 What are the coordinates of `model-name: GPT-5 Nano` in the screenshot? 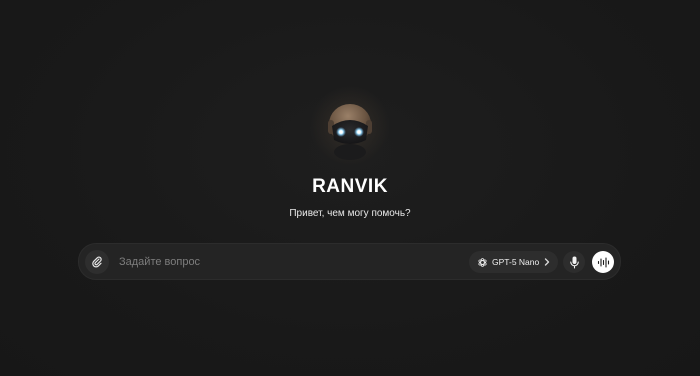 It's located at (516, 262).